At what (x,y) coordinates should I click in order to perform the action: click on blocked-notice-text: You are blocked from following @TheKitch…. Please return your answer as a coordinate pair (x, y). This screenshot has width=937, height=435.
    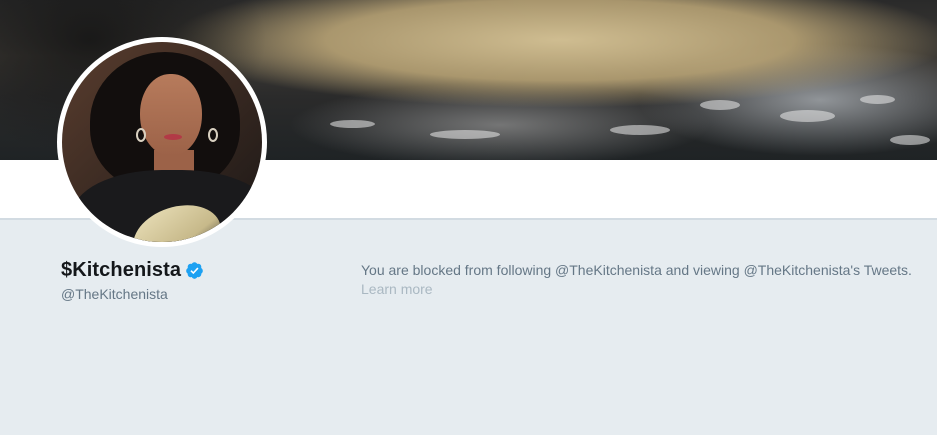
    Looking at the image, I should click on (636, 270).